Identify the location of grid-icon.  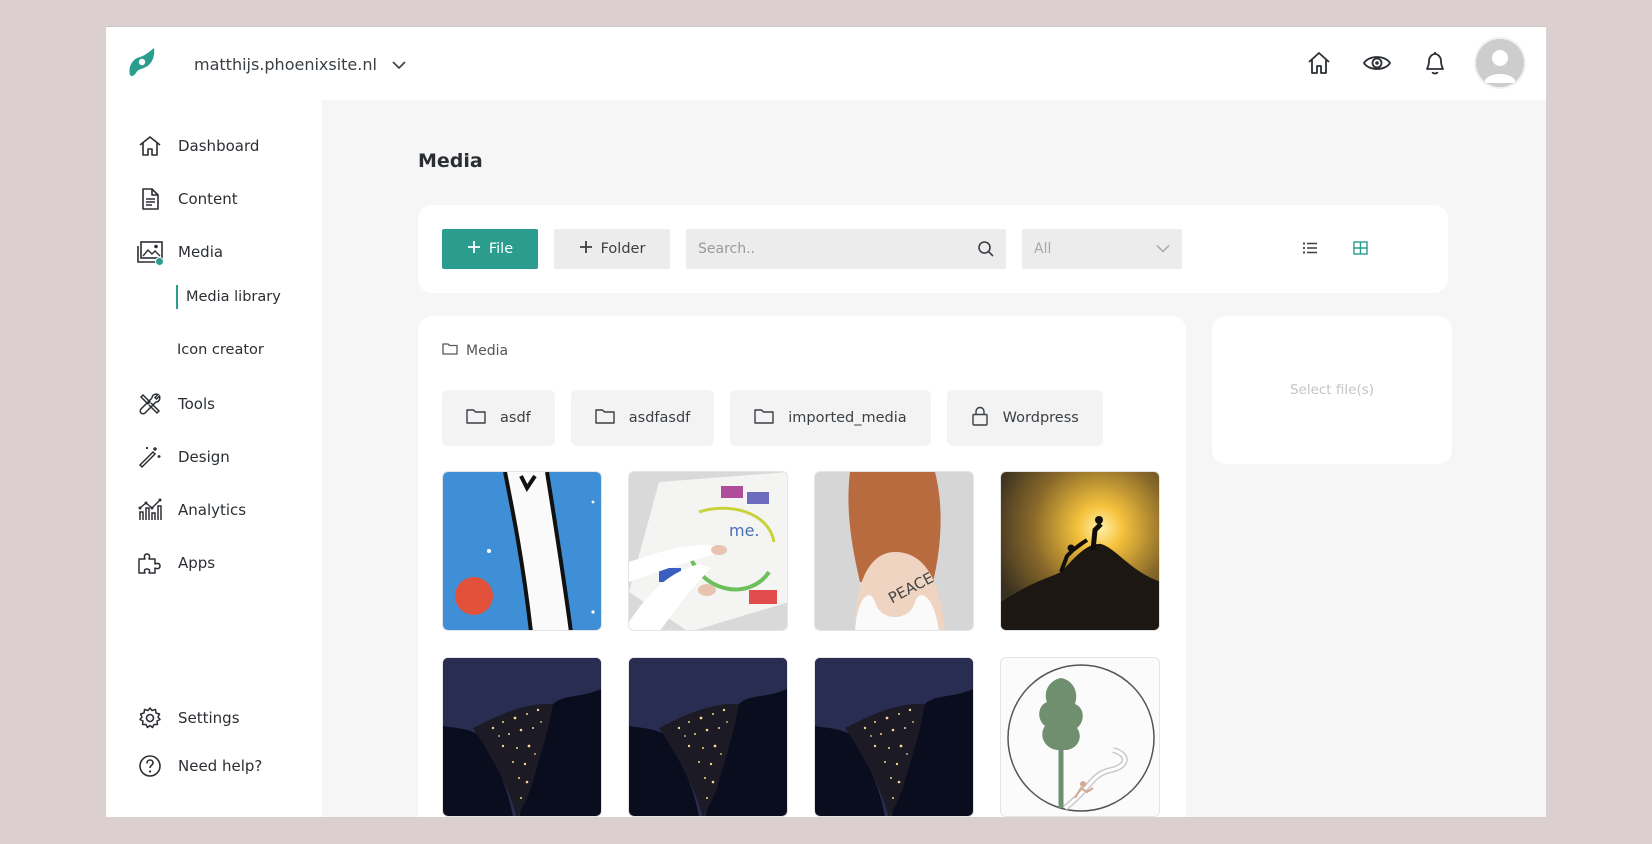
(1360, 249).